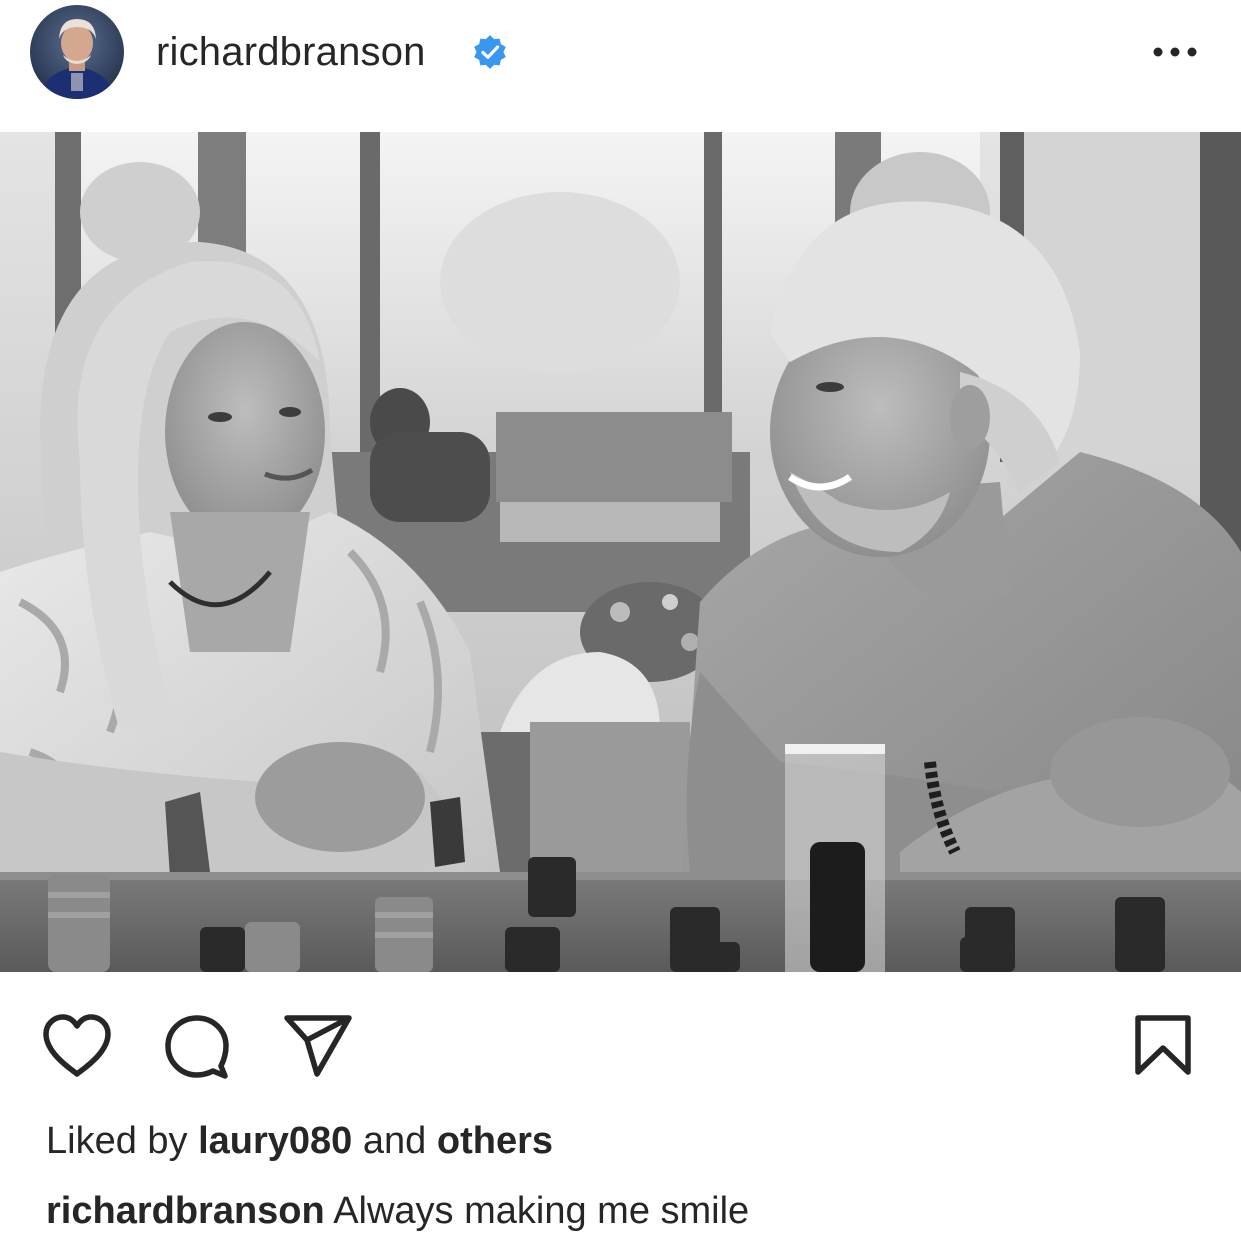 Image resolution: width=1241 pixels, height=1240 pixels. I want to click on avatar, so click(77, 52).